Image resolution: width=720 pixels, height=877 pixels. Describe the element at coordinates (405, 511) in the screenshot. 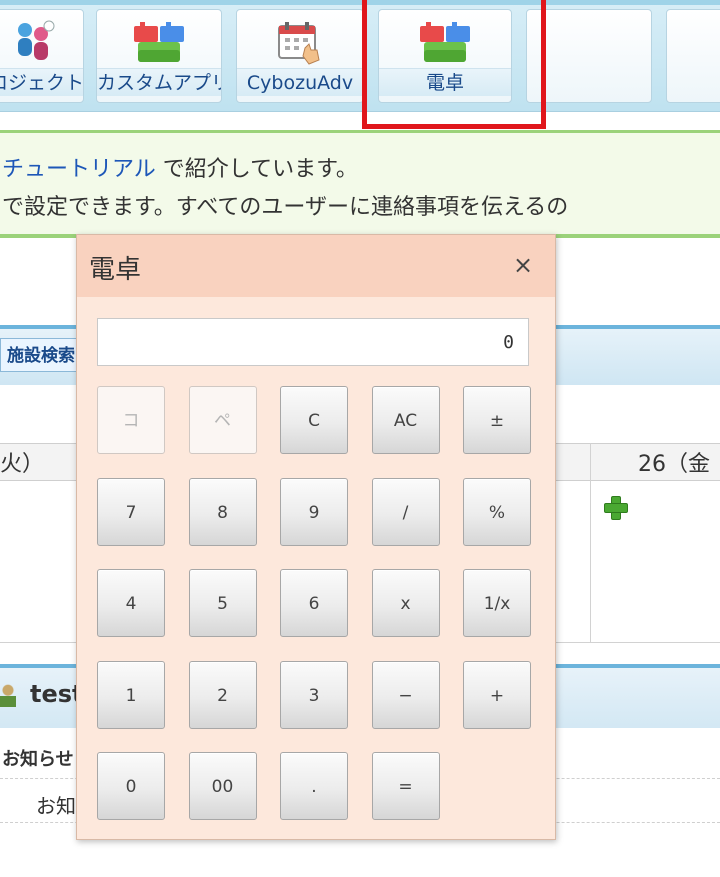

I see `divide-key: /` at that location.